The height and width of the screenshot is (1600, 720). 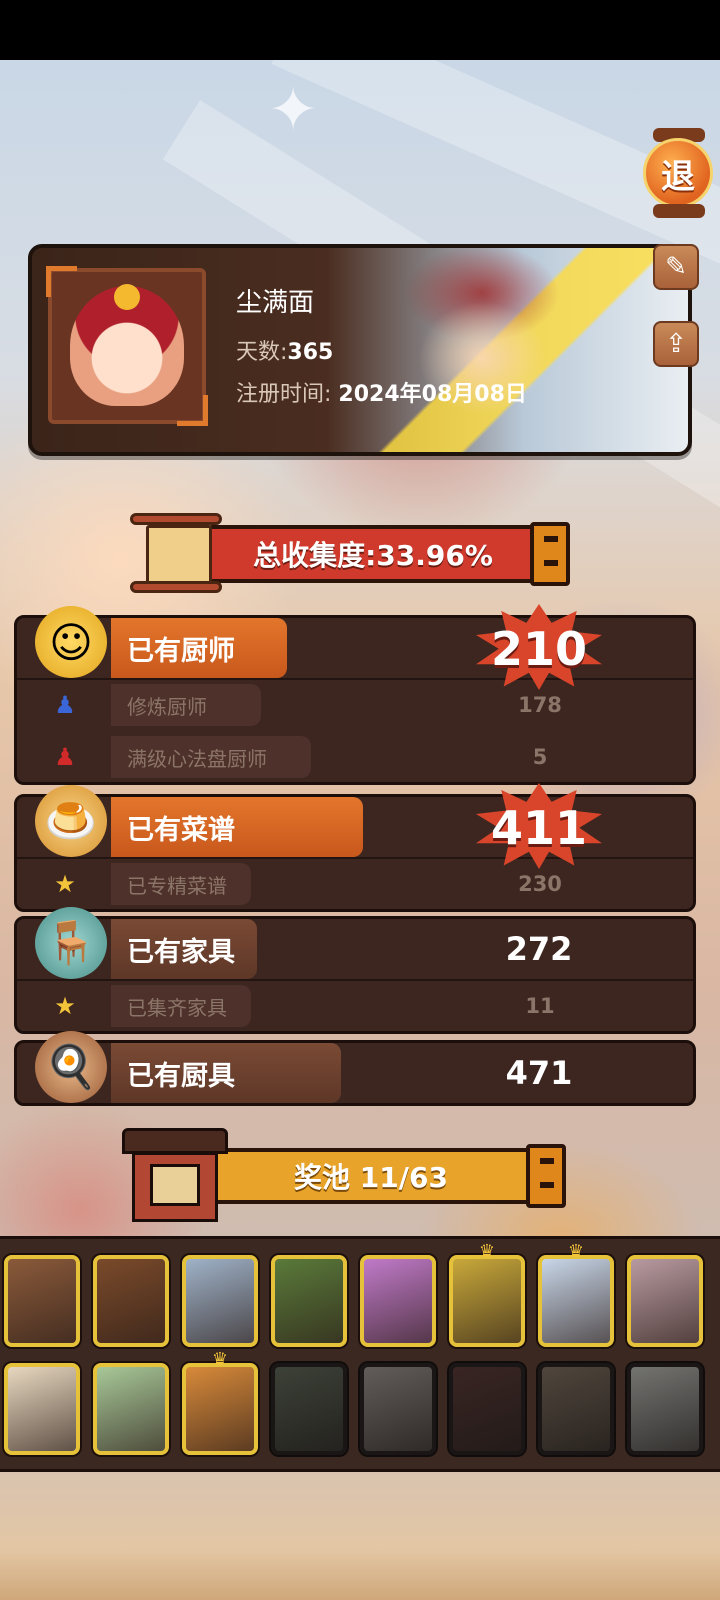 What do you see at coordinates (211, 757) in the screenshot?
I see `maxed-chefs-label: 满级心法盘厨师` at bounding box center [211, 757].